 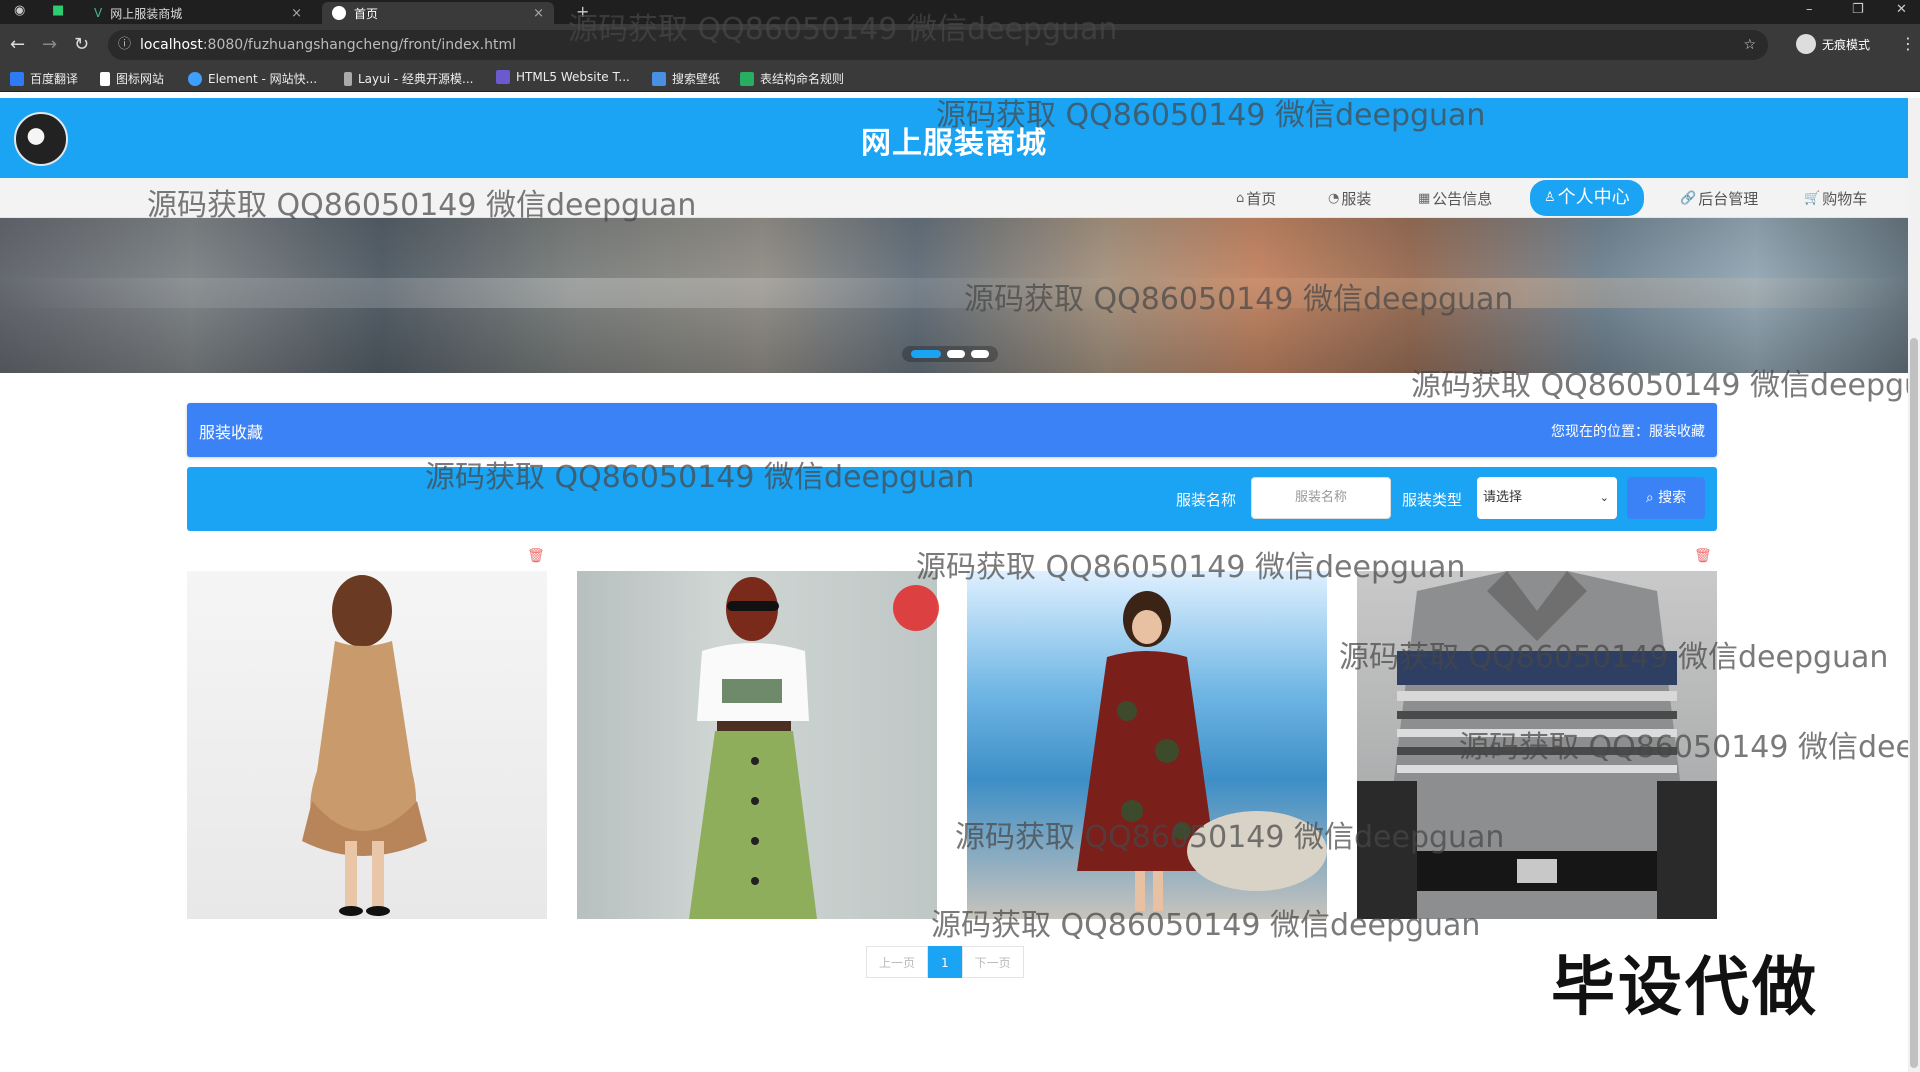 I want to click on banner-carousel, so click(x=954, y=295).